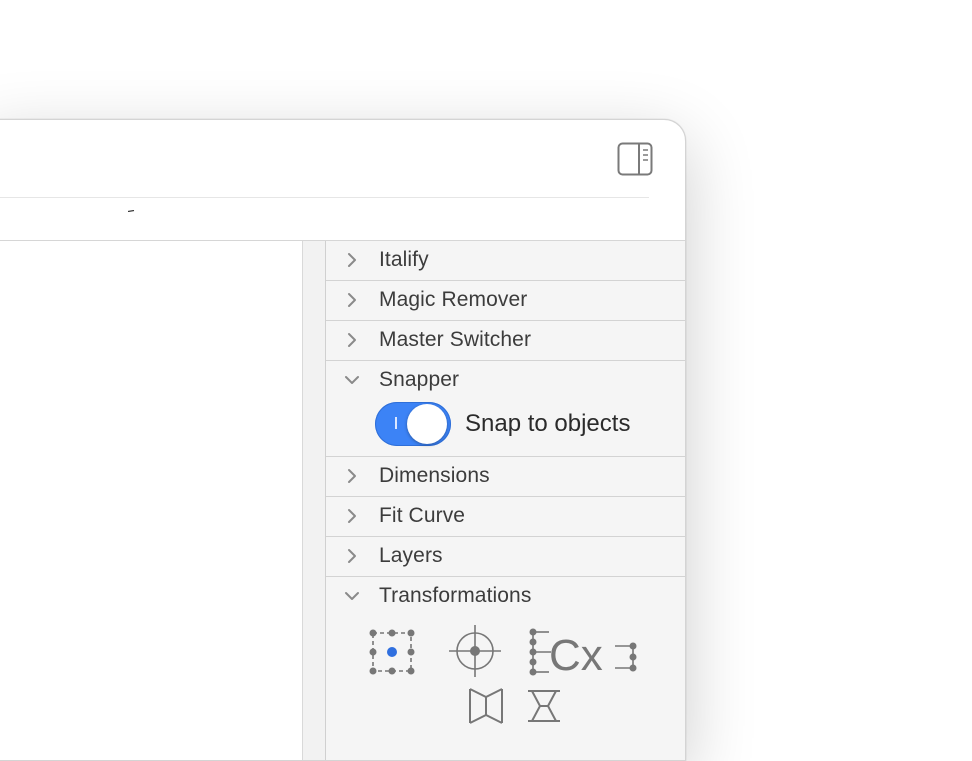 The height and width of the screenshot is (761, 972). Describe the element at coordinates (342, 219) in the screenshot. I see `tab-bar` at that location.